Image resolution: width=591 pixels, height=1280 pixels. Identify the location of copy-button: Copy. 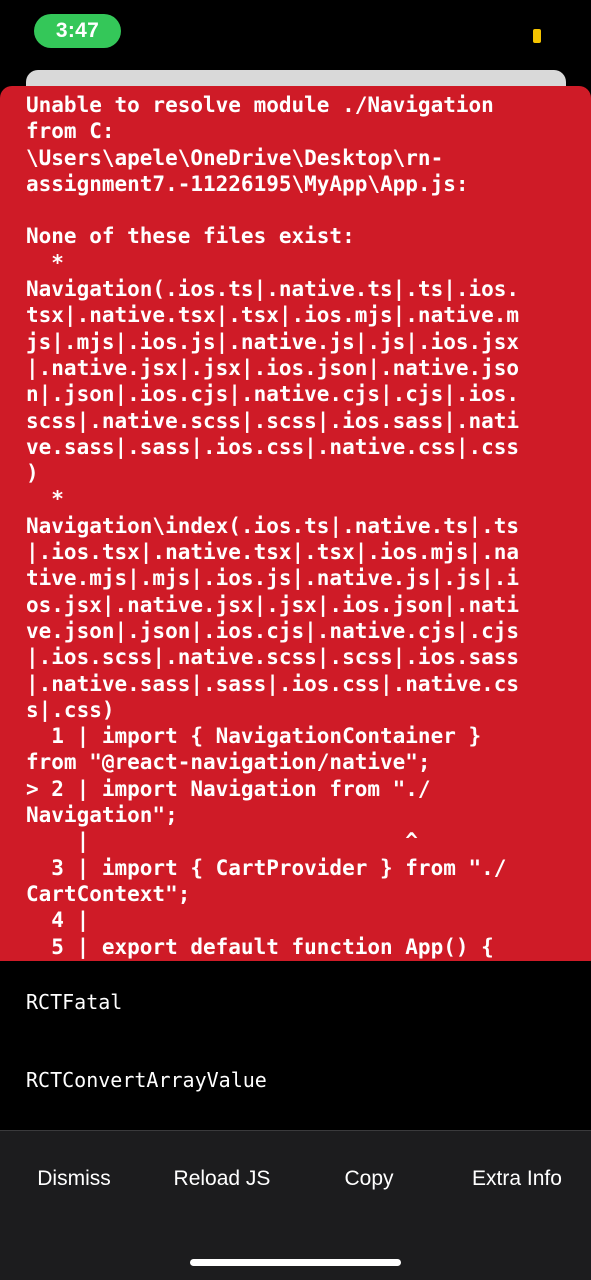
(369, 1179).